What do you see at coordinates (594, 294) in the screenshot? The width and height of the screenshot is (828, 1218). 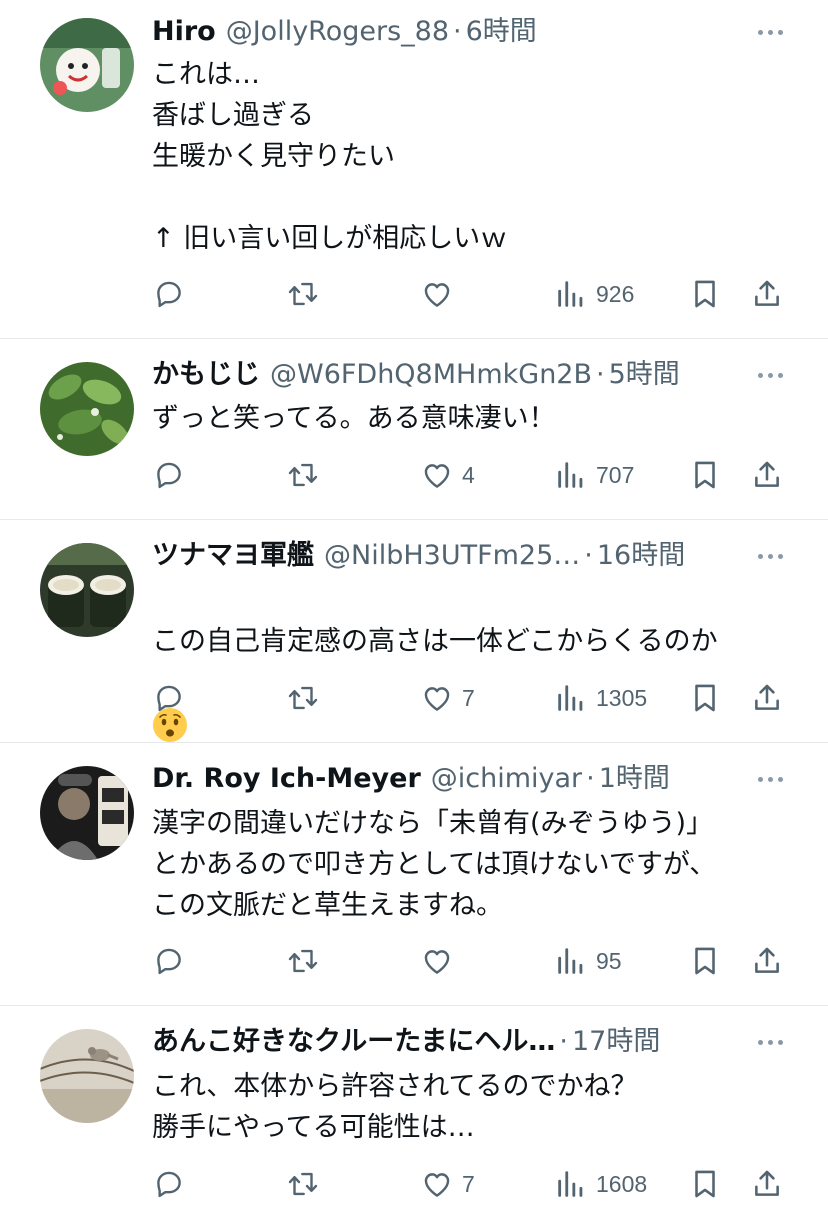 I see `views-button: 926` at bounding box center [594, 294].